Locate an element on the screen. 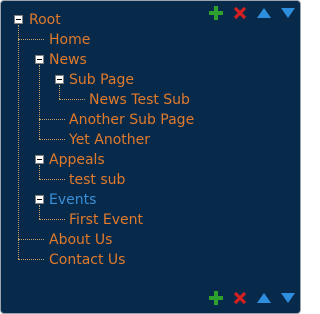  tree-item-appeals: Appeals is located at coordinates (77, 160).